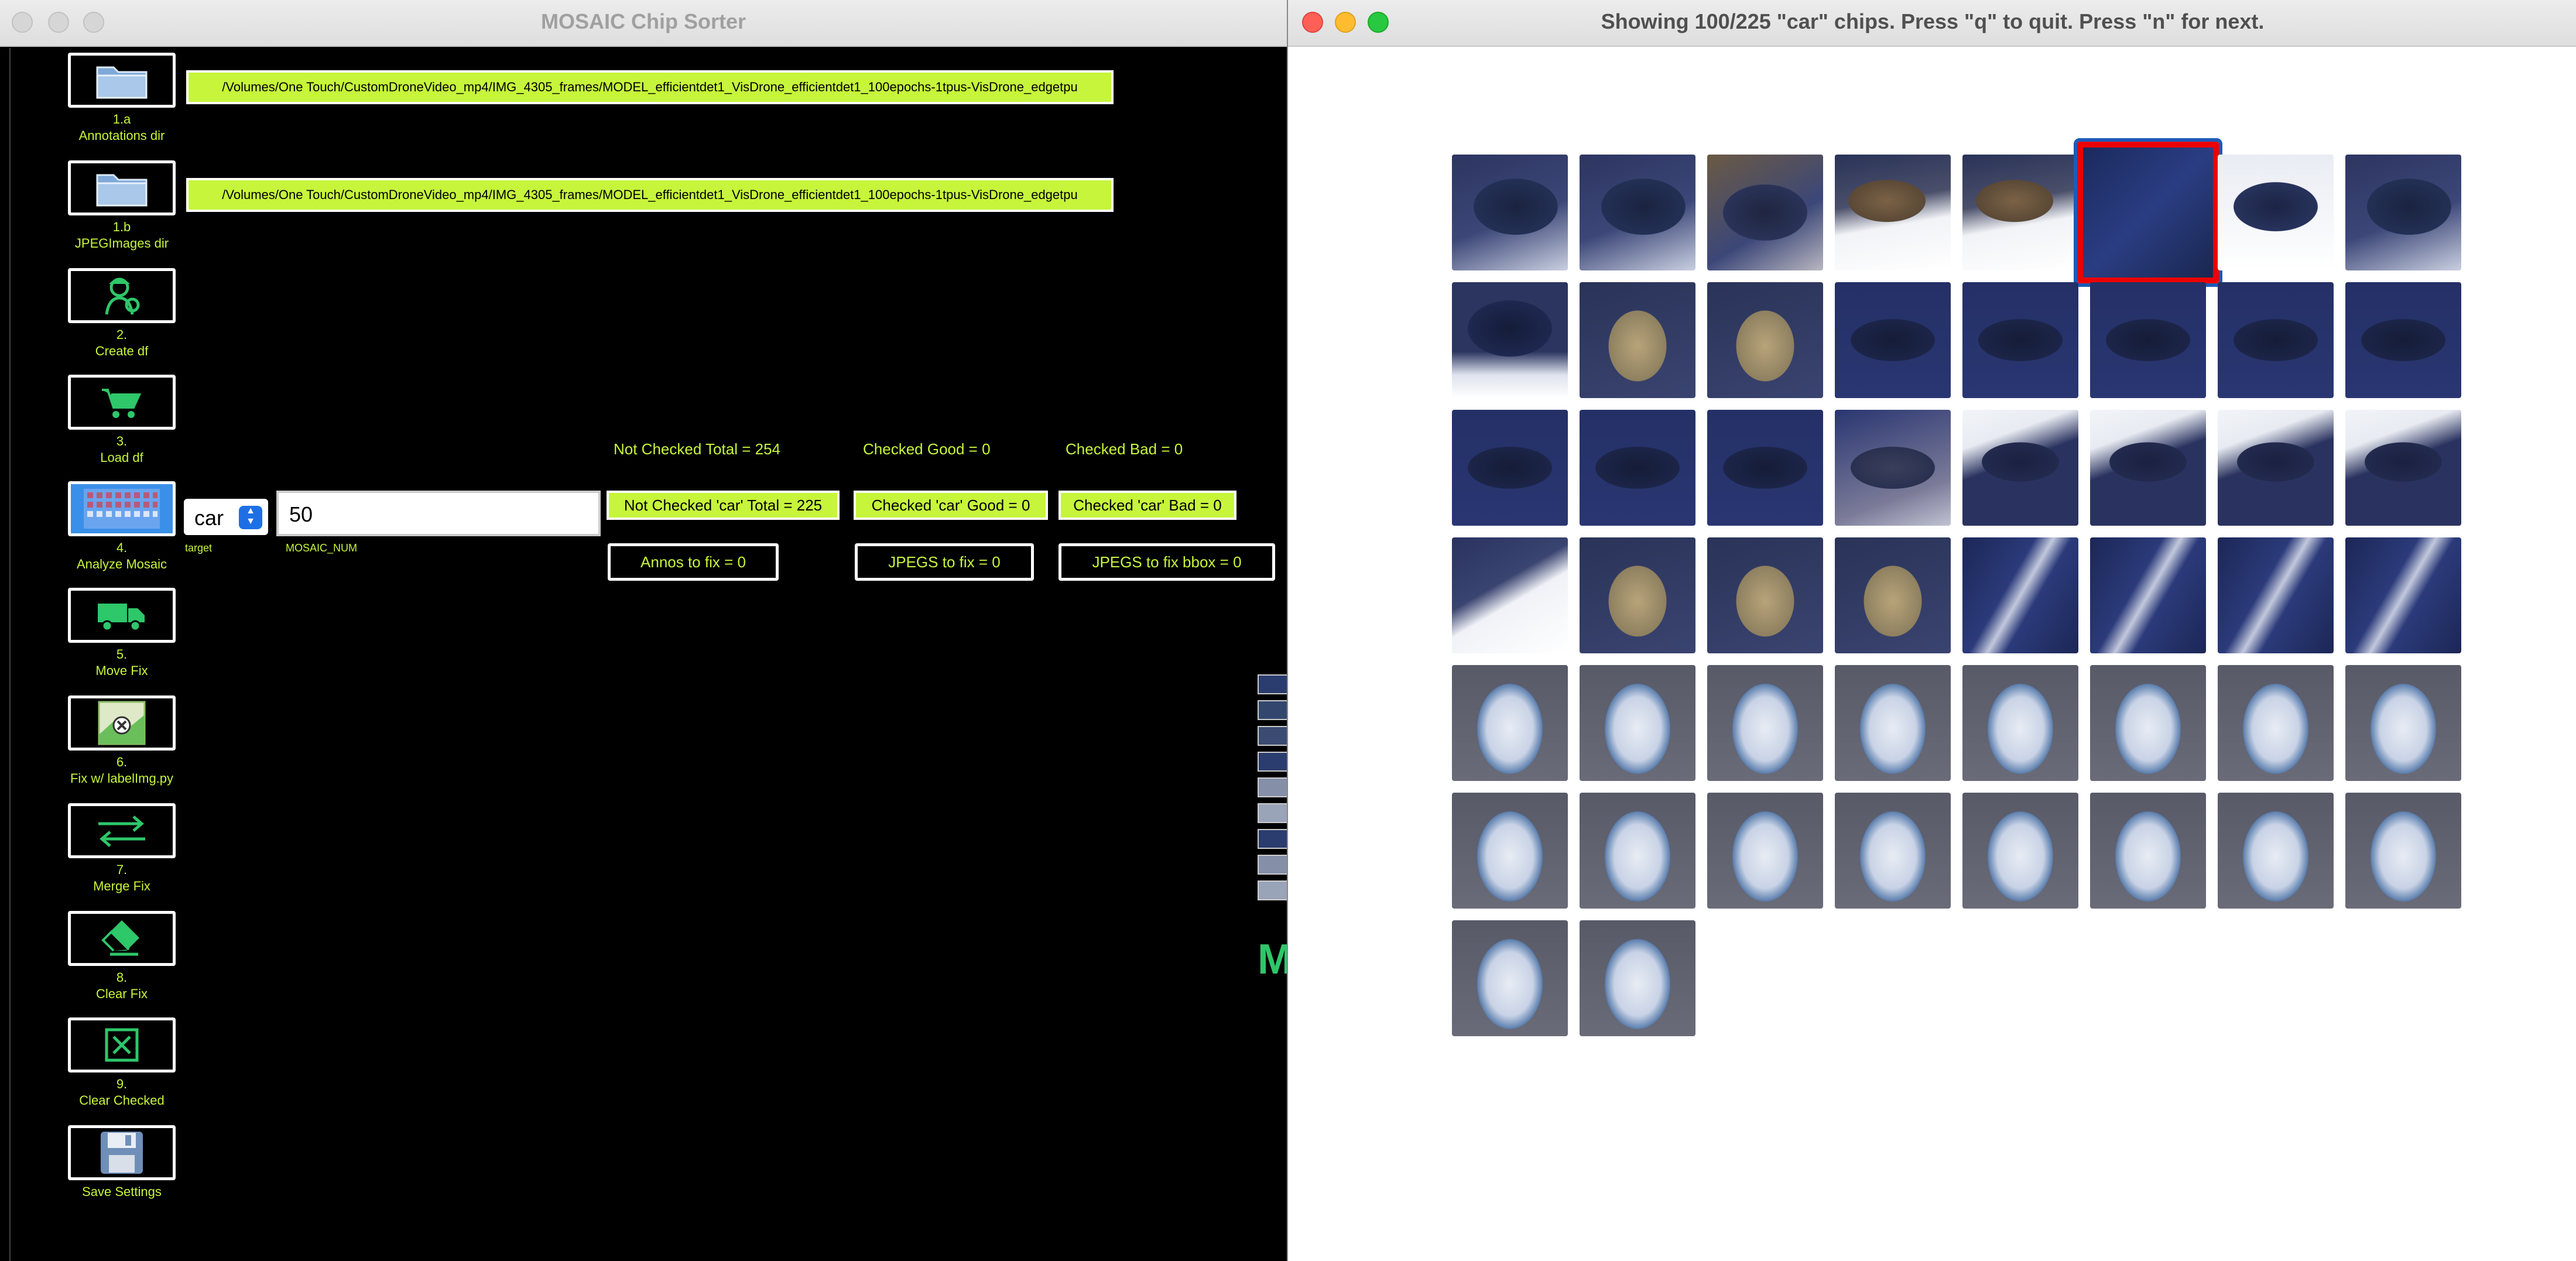 The height and width of the screenshot is (1261, 2576). What do you see at coordinates (723, 505) in the screenshot?
I see `not-checked-car-total: Not Checked 'car' Total = 225` at bounding box center [723, 505].